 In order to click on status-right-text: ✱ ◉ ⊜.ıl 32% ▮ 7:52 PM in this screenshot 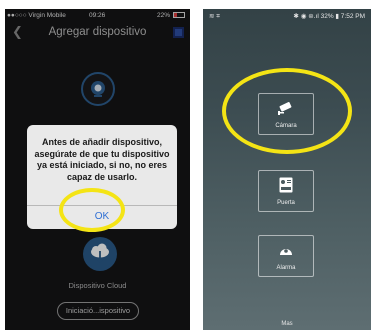, I will do `click(329, 16)`.